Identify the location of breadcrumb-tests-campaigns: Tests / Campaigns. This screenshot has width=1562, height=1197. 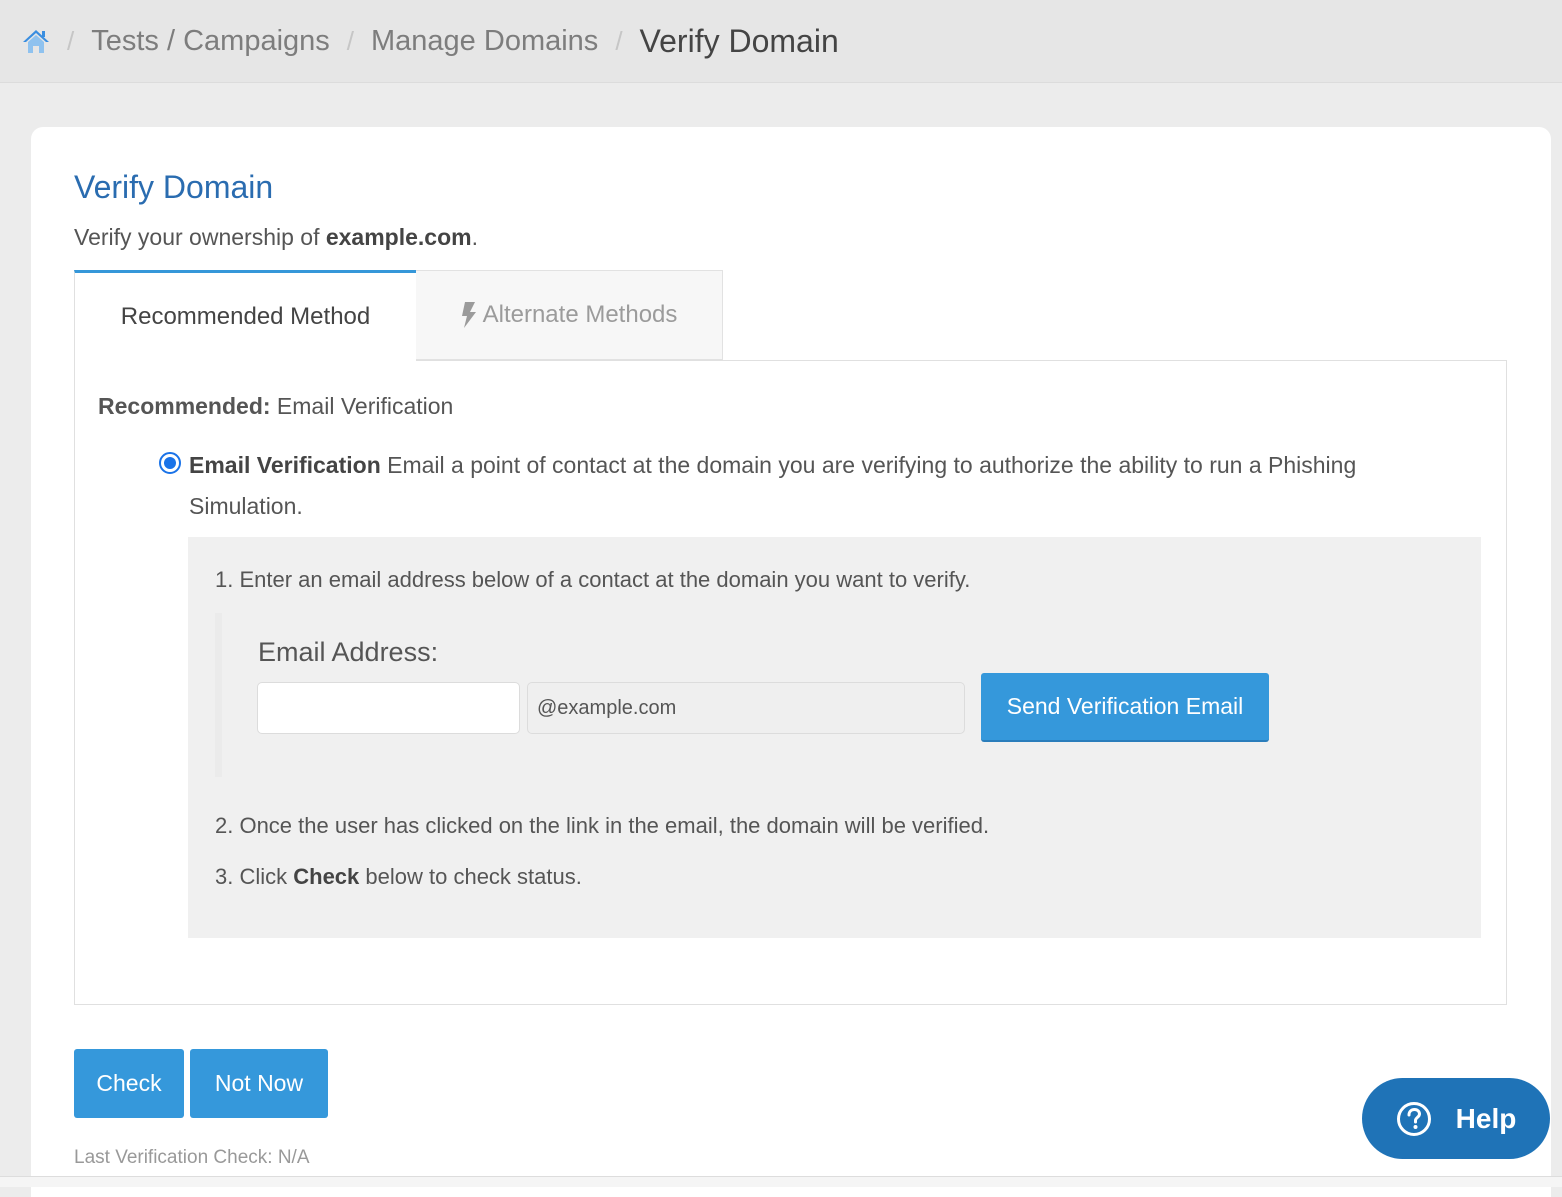
(210, 41).